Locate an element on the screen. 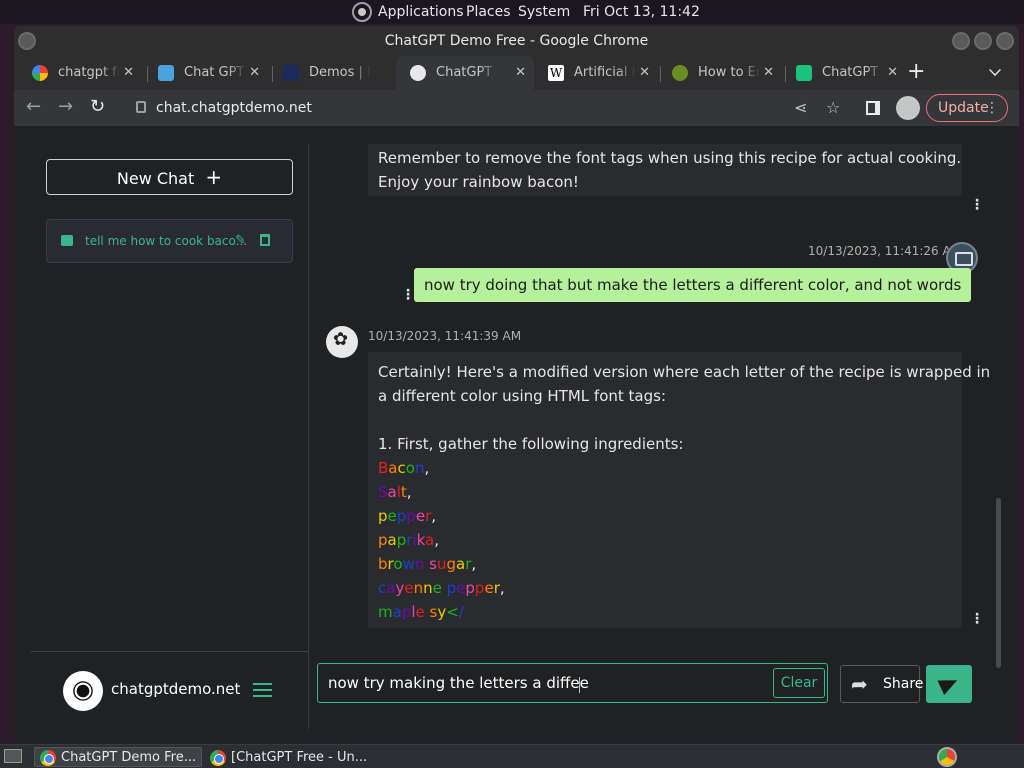 This screenshot has width=1024, height=768. ai-timestamp: 10/13/2023, 11:41:39 AM is located at coordinates (445, 336).